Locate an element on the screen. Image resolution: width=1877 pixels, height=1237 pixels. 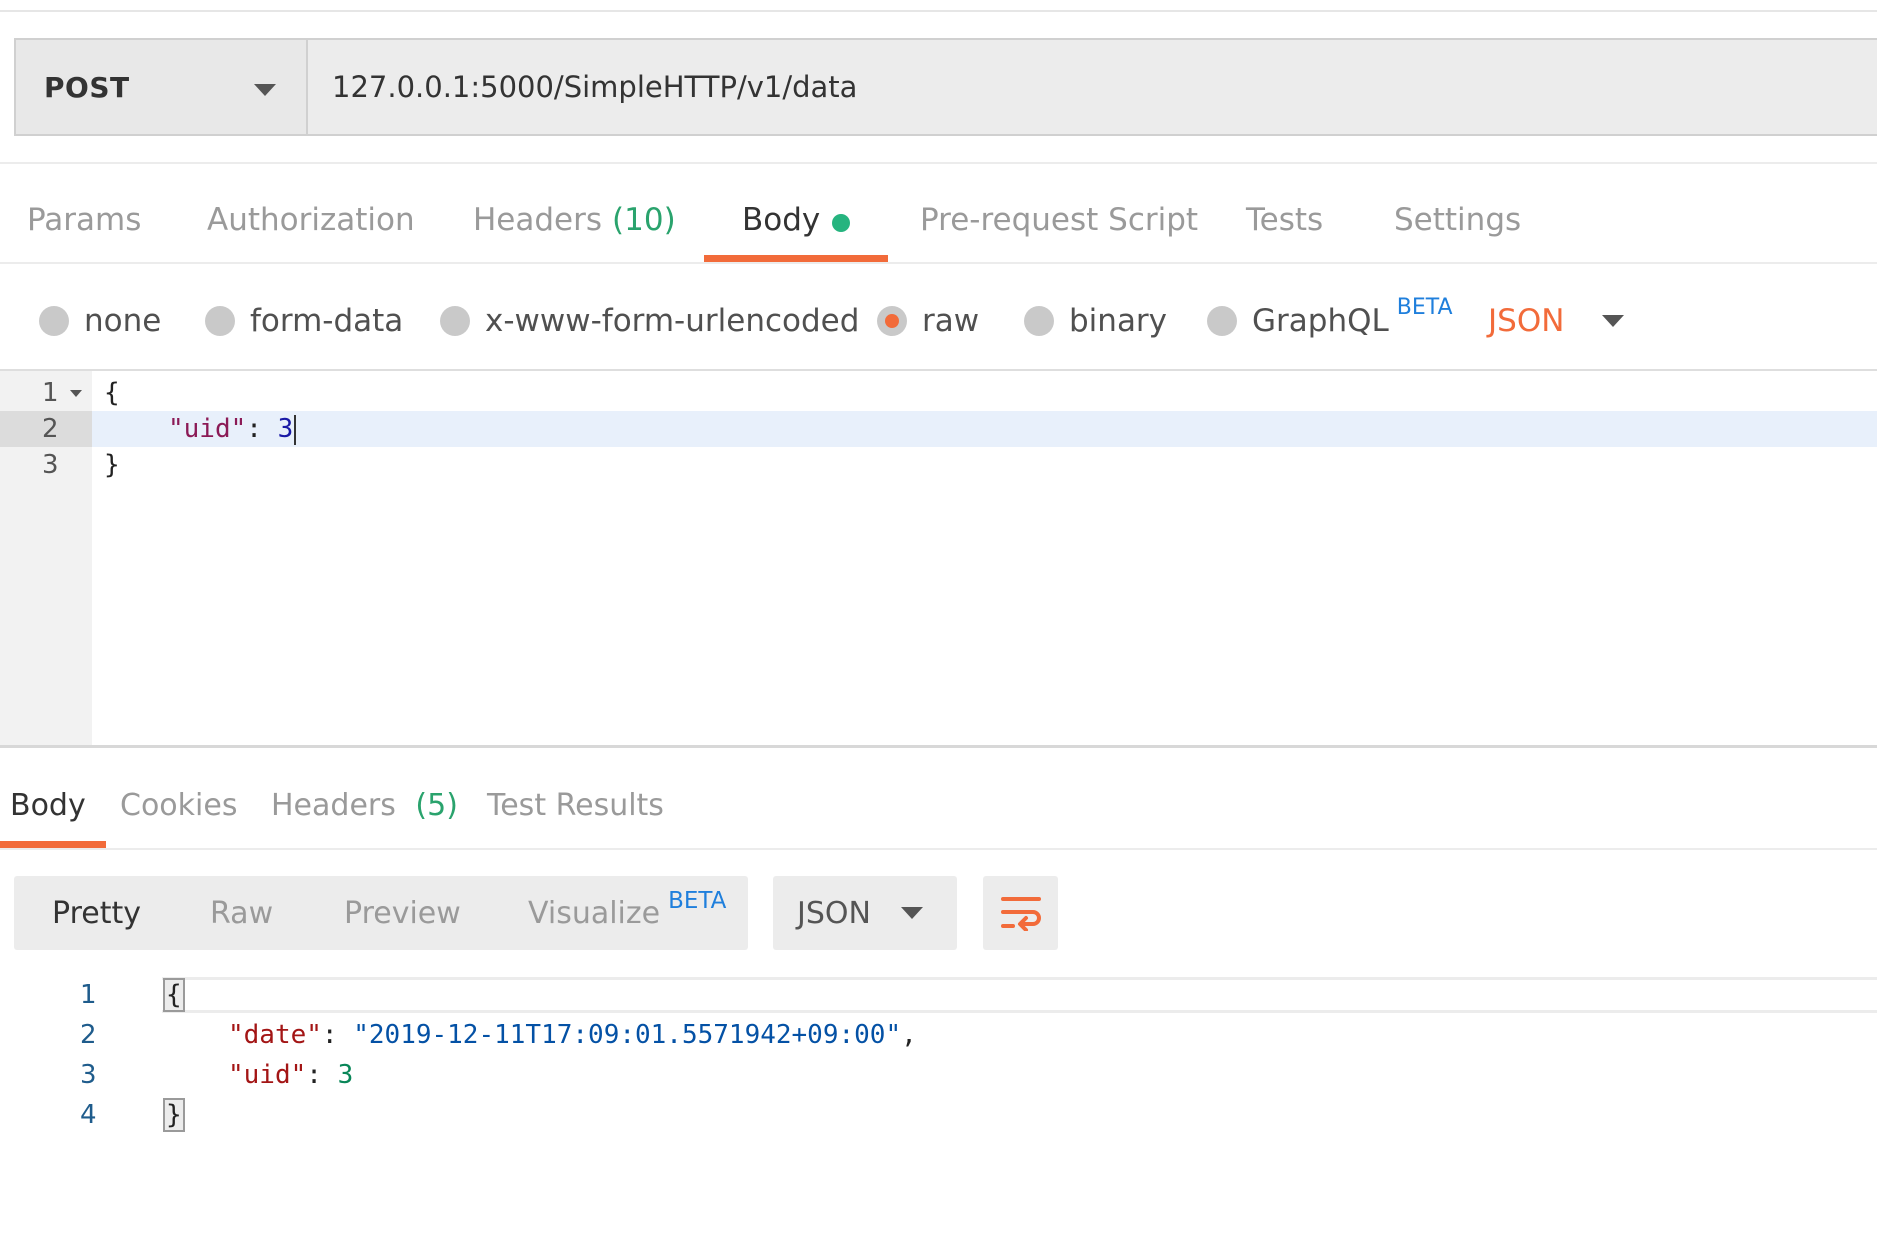
matched-brace: } is located at coordinates (174, 1115).